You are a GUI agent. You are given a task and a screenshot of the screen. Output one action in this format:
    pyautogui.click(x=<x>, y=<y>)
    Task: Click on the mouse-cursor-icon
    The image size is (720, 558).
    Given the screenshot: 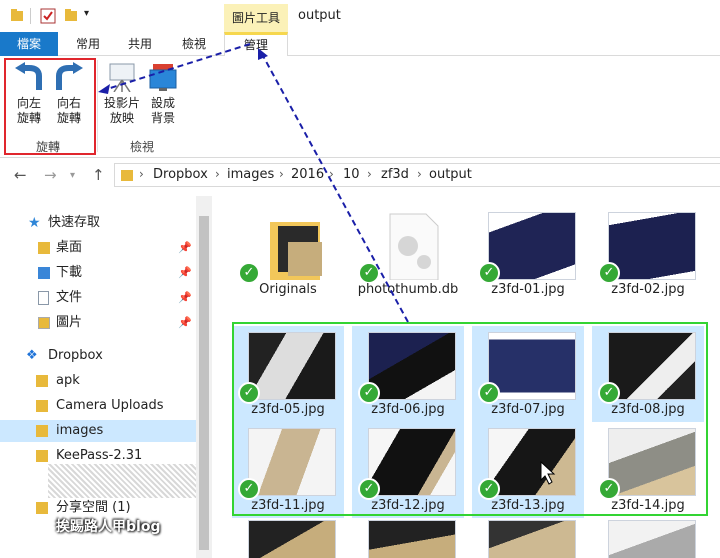 What is the action you would take?
    pyautogui.click(x=548, y=472)
    